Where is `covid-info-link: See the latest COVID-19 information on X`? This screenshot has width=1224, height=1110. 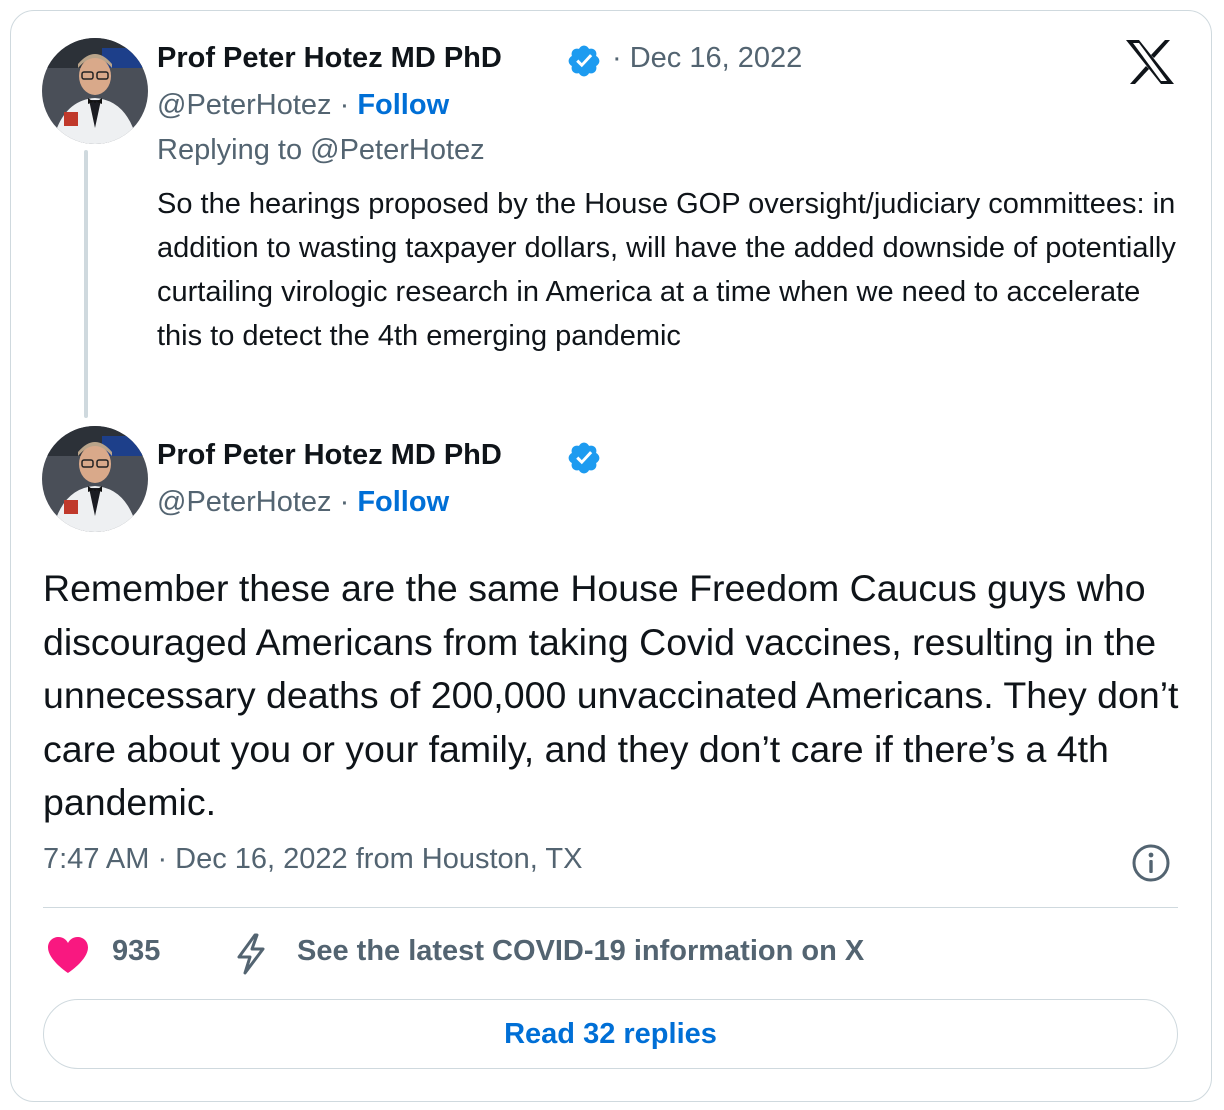
covid-info-link: See the latest COVID-19 information on X is located at coordinates (580, 951).